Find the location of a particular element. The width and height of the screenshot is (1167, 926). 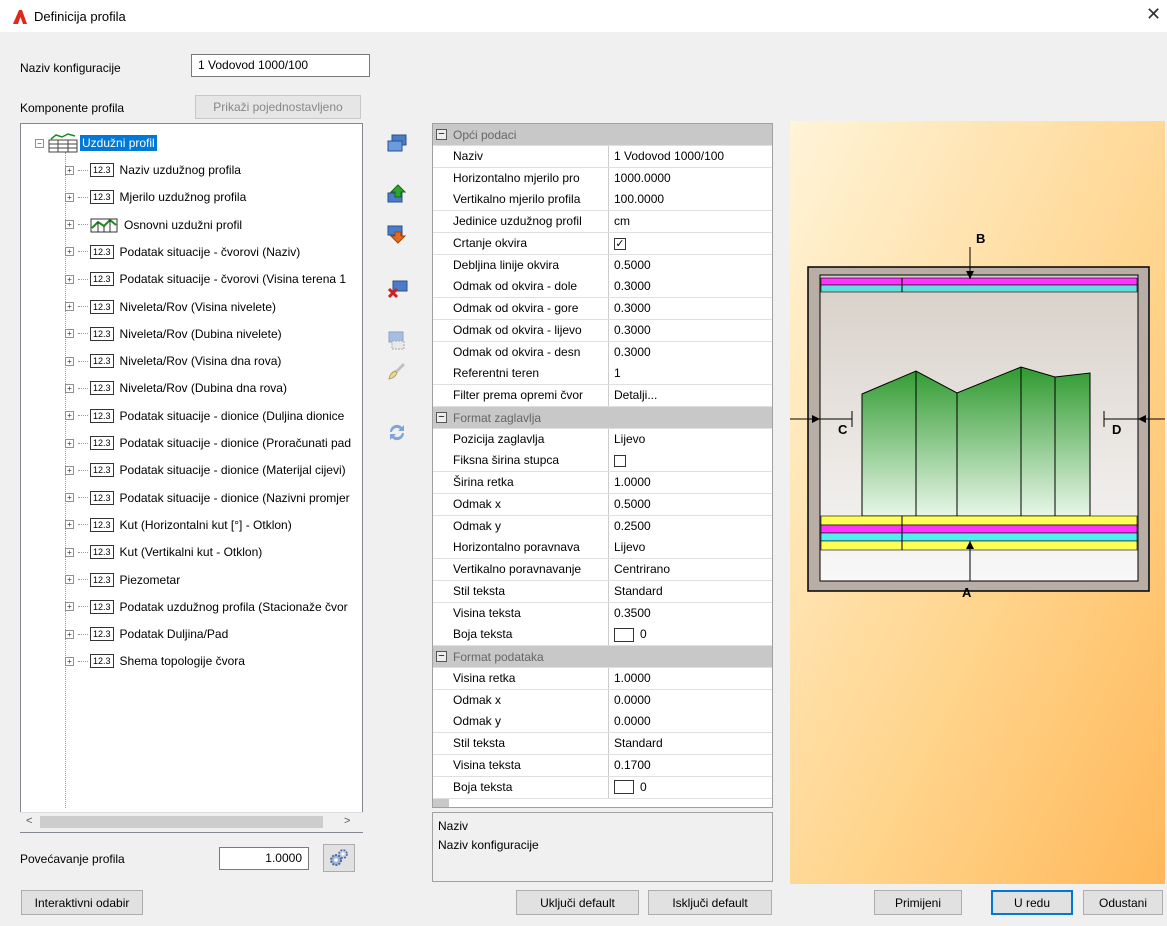

tree-item: +12.3 Podatak situacije - čvorovi (Naziv) is located at coordinates (182, 252).